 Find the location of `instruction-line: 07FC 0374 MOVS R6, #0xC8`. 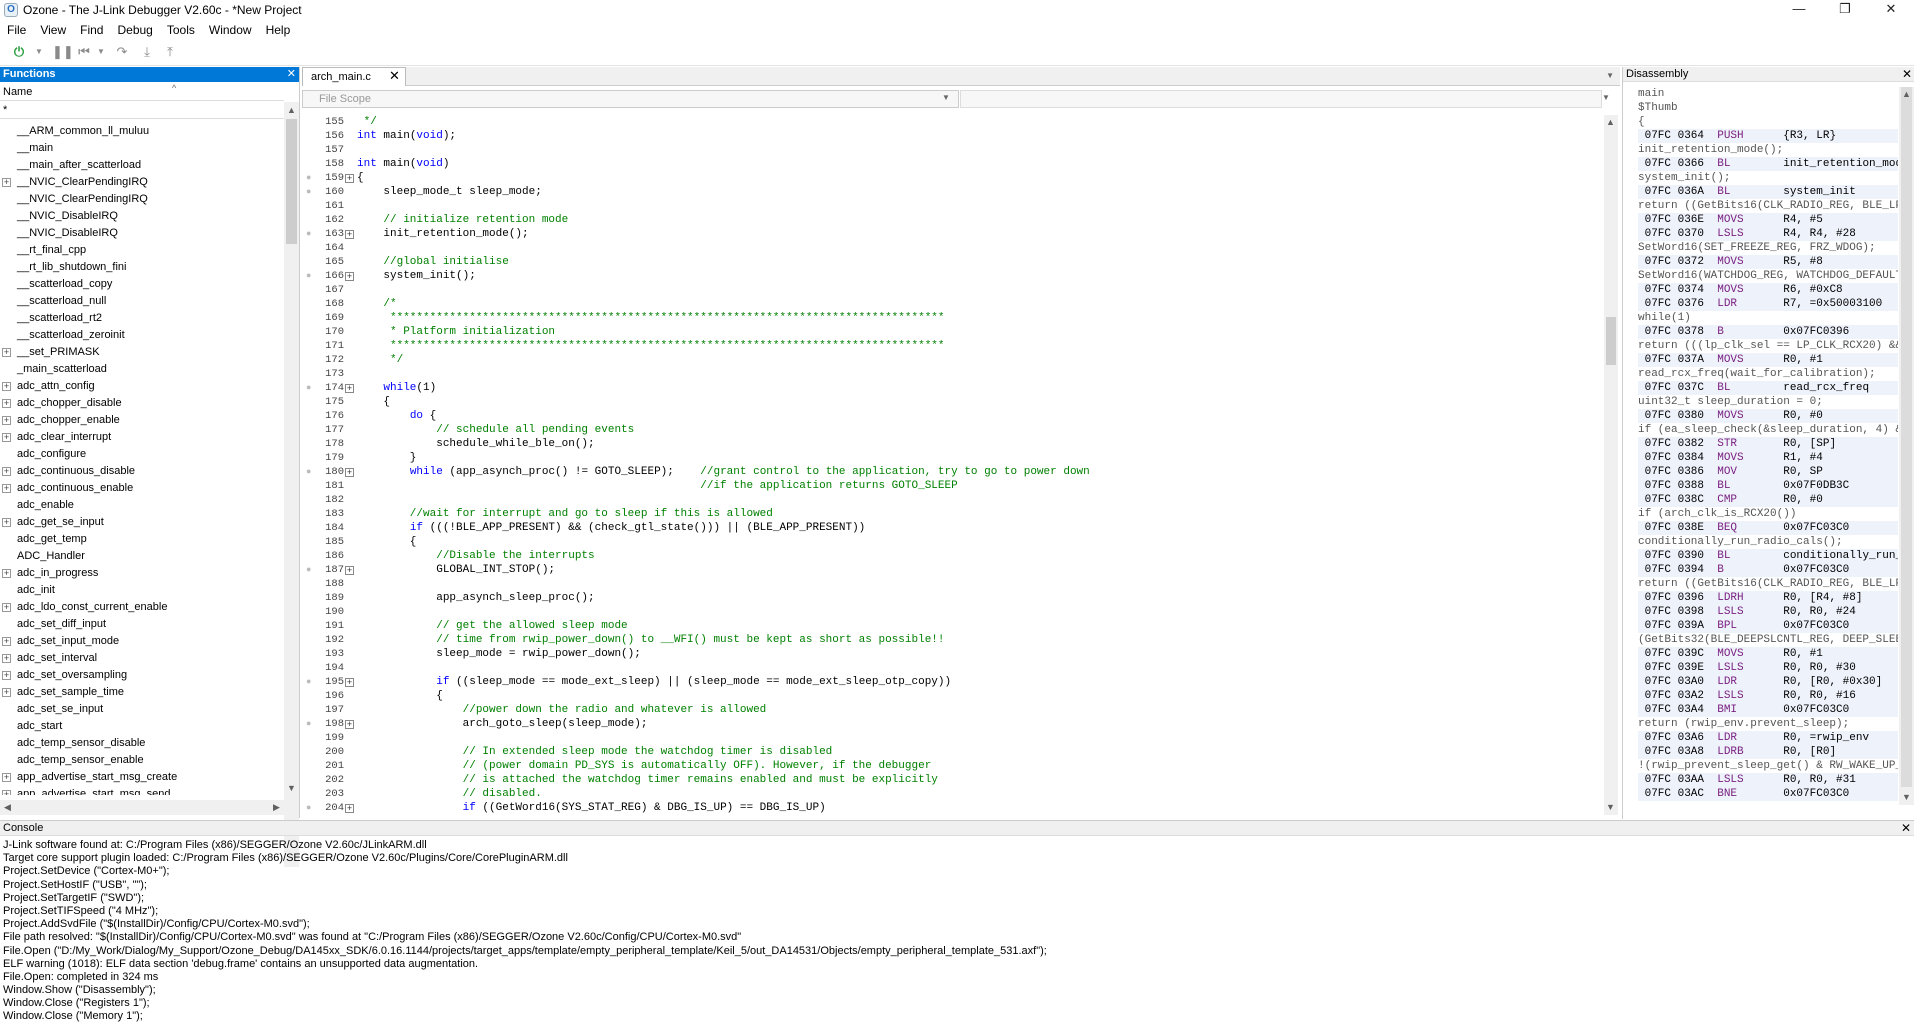

instruction-line: 07FC 0374 MOVS R6, #0xC8 is located at coordinates (1768, 290).